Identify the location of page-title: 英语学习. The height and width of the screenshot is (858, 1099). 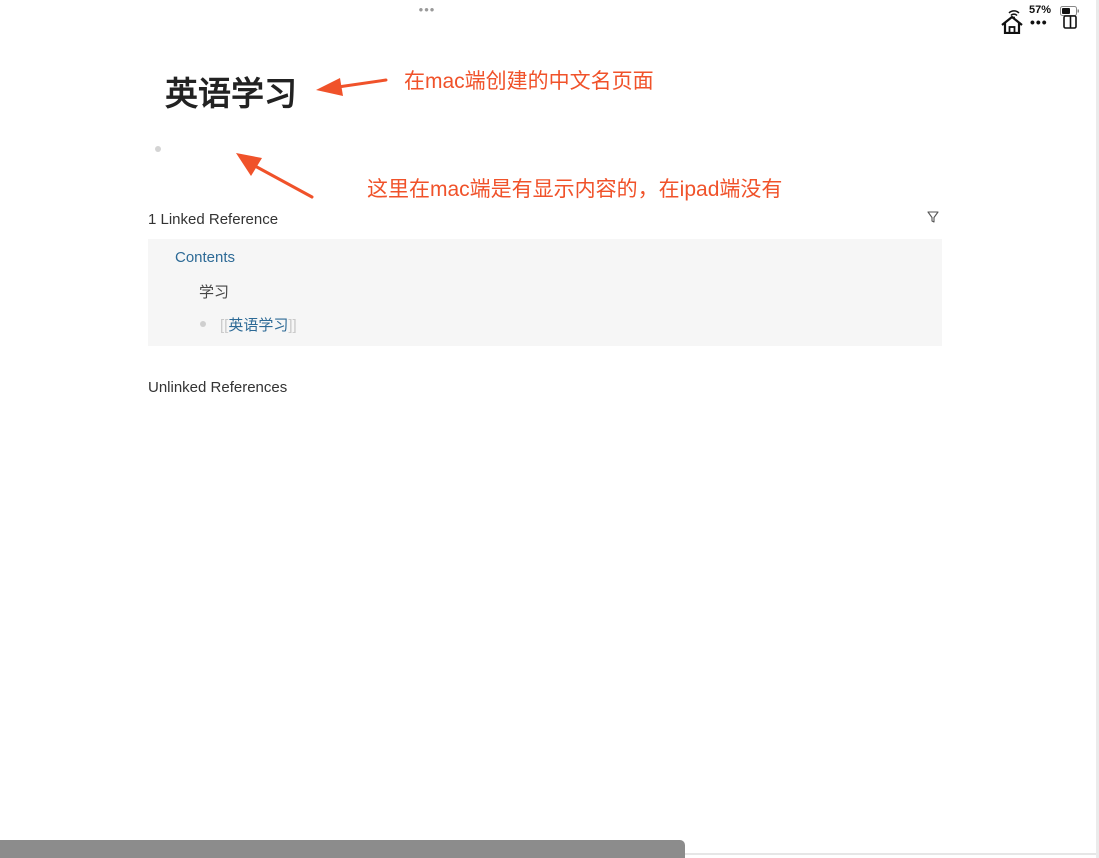
(231, 94).